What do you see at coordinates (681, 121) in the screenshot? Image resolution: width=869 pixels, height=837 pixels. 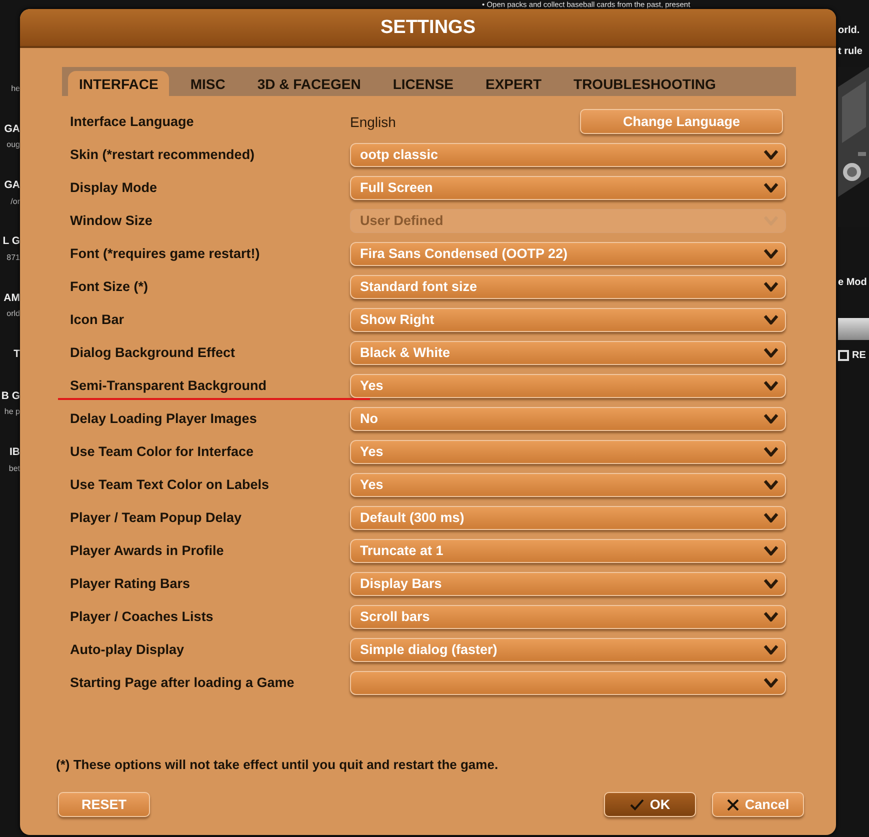 I see `change-language-button: Change Language` at bounding box center [681, 121].